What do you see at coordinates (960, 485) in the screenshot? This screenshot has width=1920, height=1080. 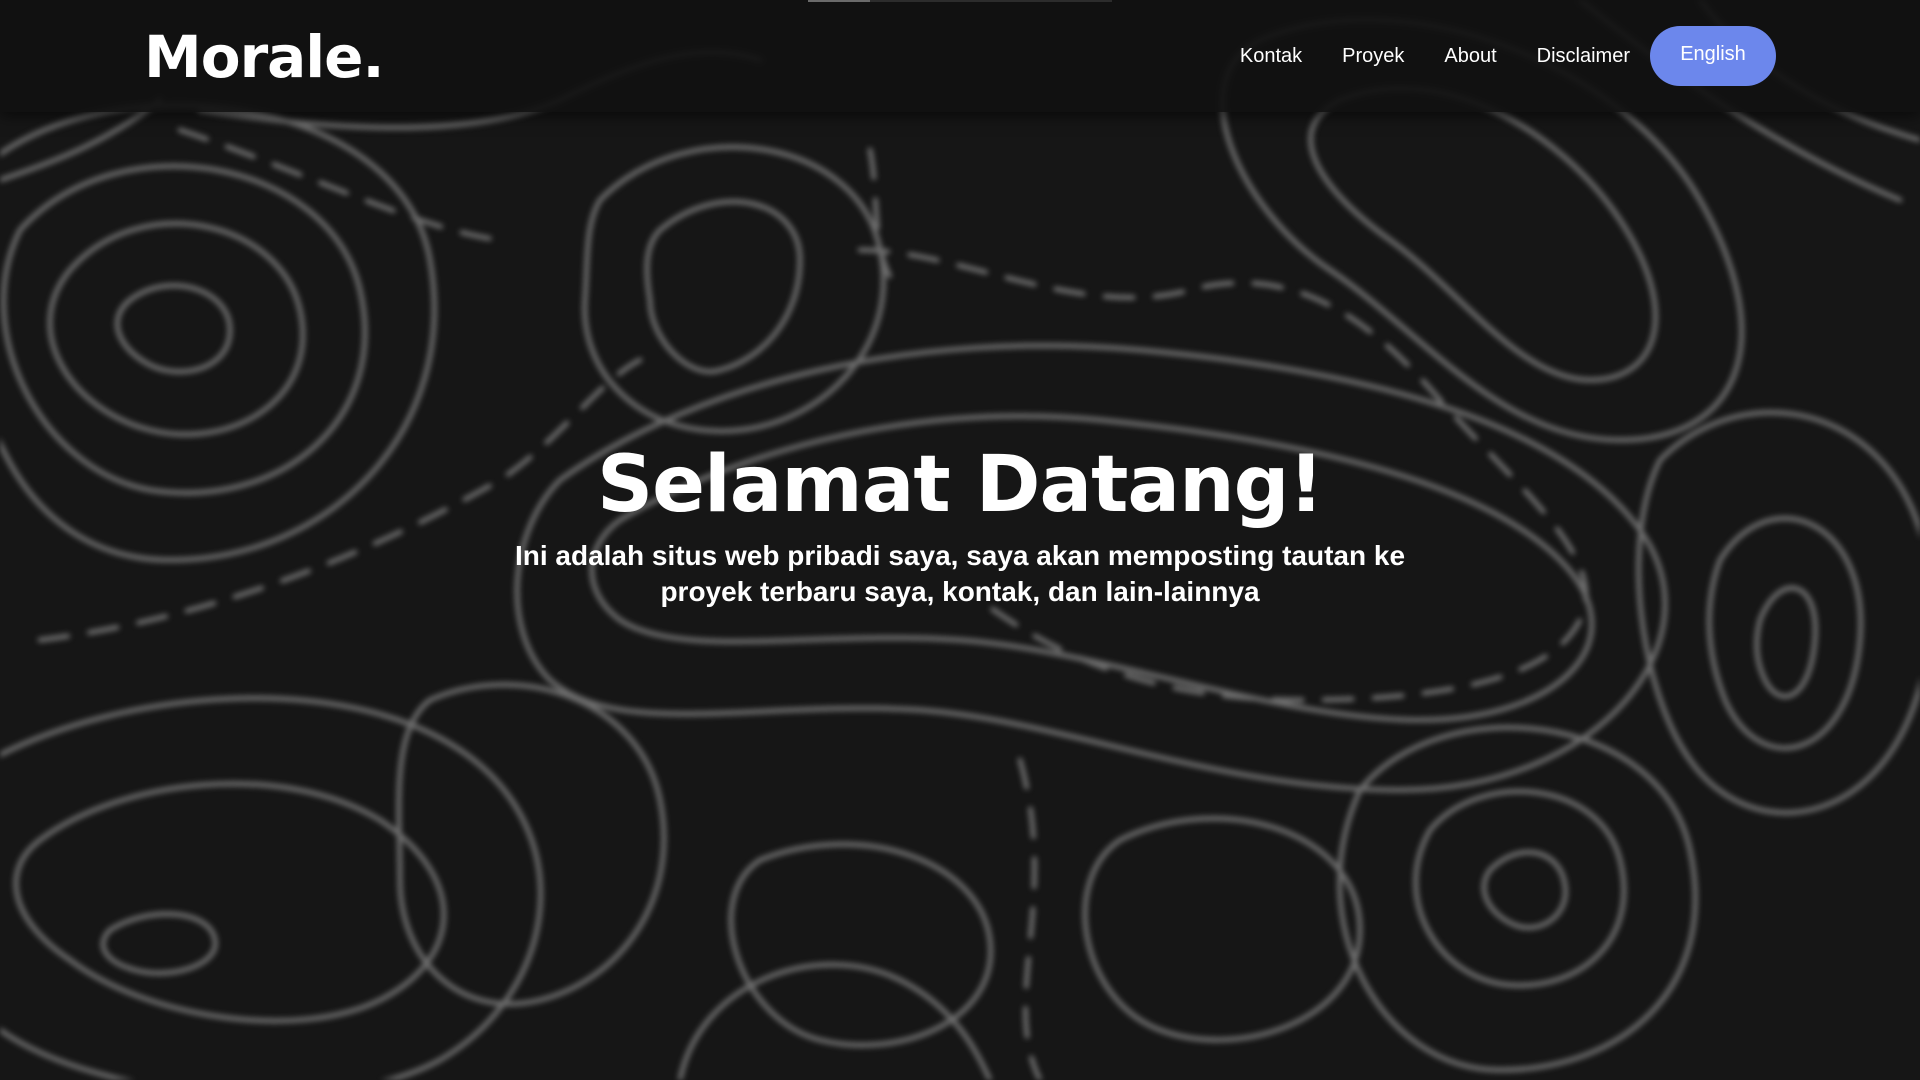 I see `hero-title: Selamat Datang!` at bounding box center [960, 485].